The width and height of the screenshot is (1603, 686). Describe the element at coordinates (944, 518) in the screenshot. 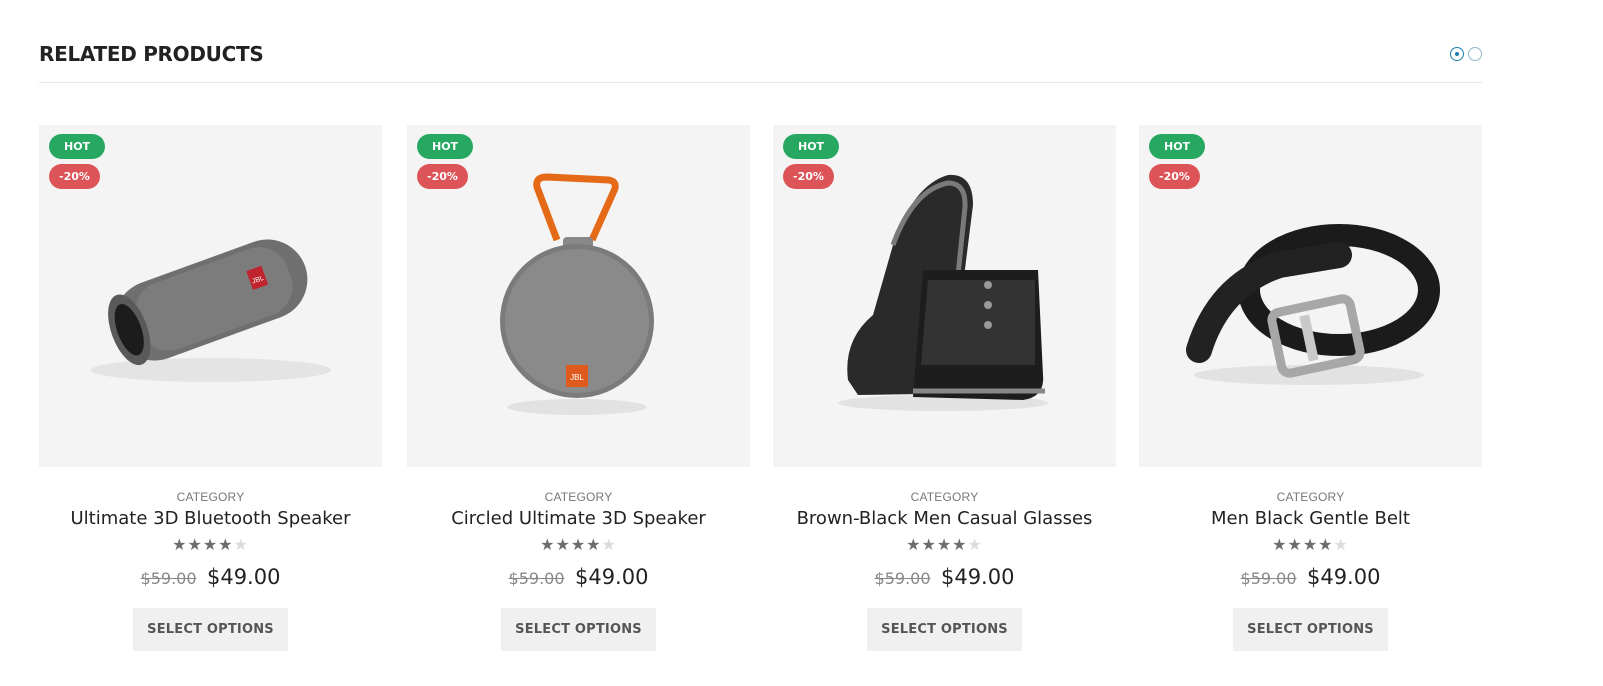

I see `product-name: Brown-Black Men Casual Glasses` at that location.